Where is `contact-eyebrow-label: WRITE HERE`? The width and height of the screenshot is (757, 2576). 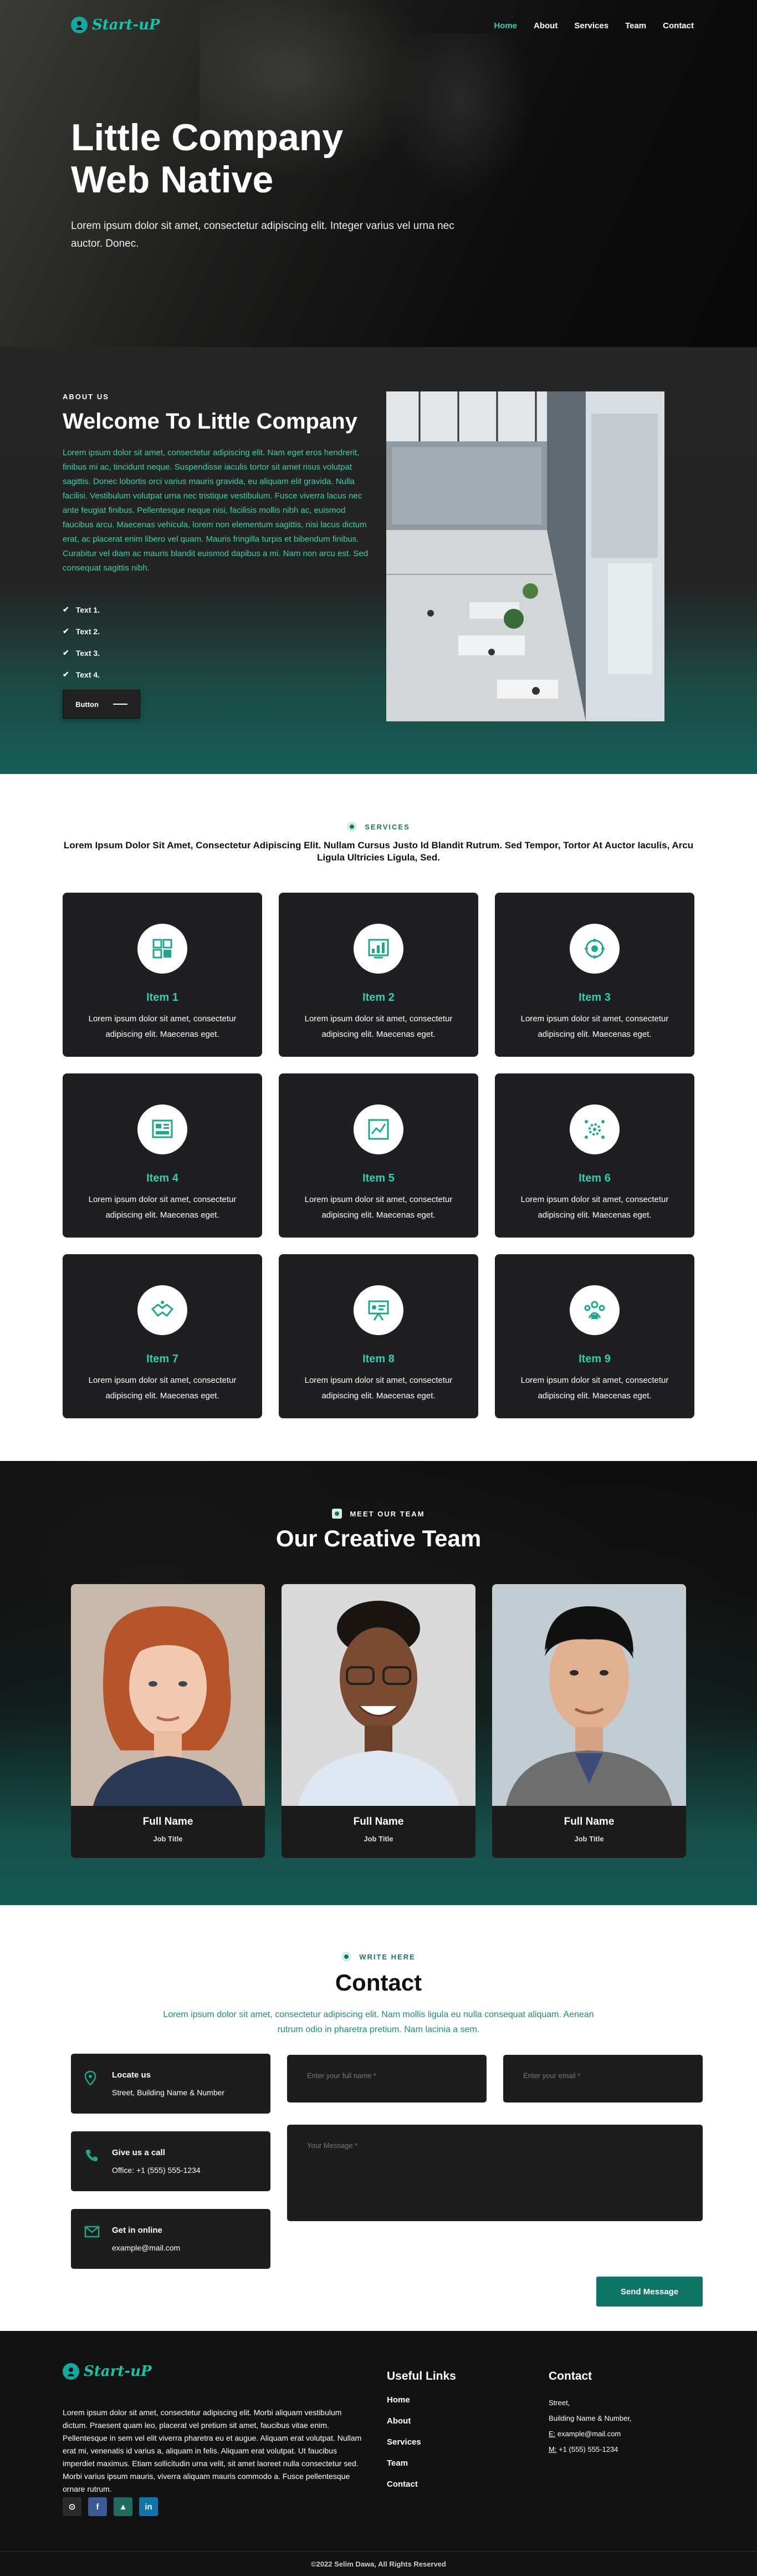
contact-eyebrow-label: WRITE HERE is located at coordinates (387, 1957).